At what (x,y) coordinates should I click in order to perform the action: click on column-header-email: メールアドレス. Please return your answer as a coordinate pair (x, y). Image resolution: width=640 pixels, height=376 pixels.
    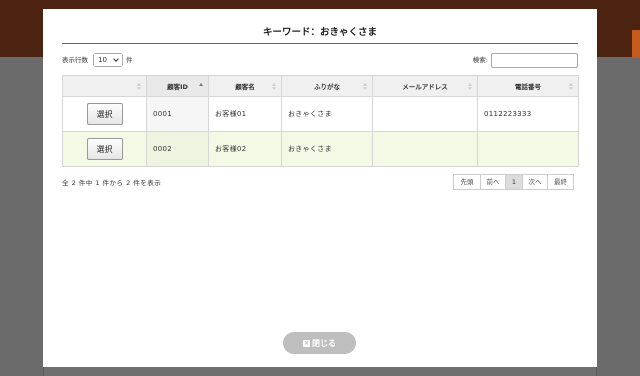
    Looking at the image, I should click on (425, 86).